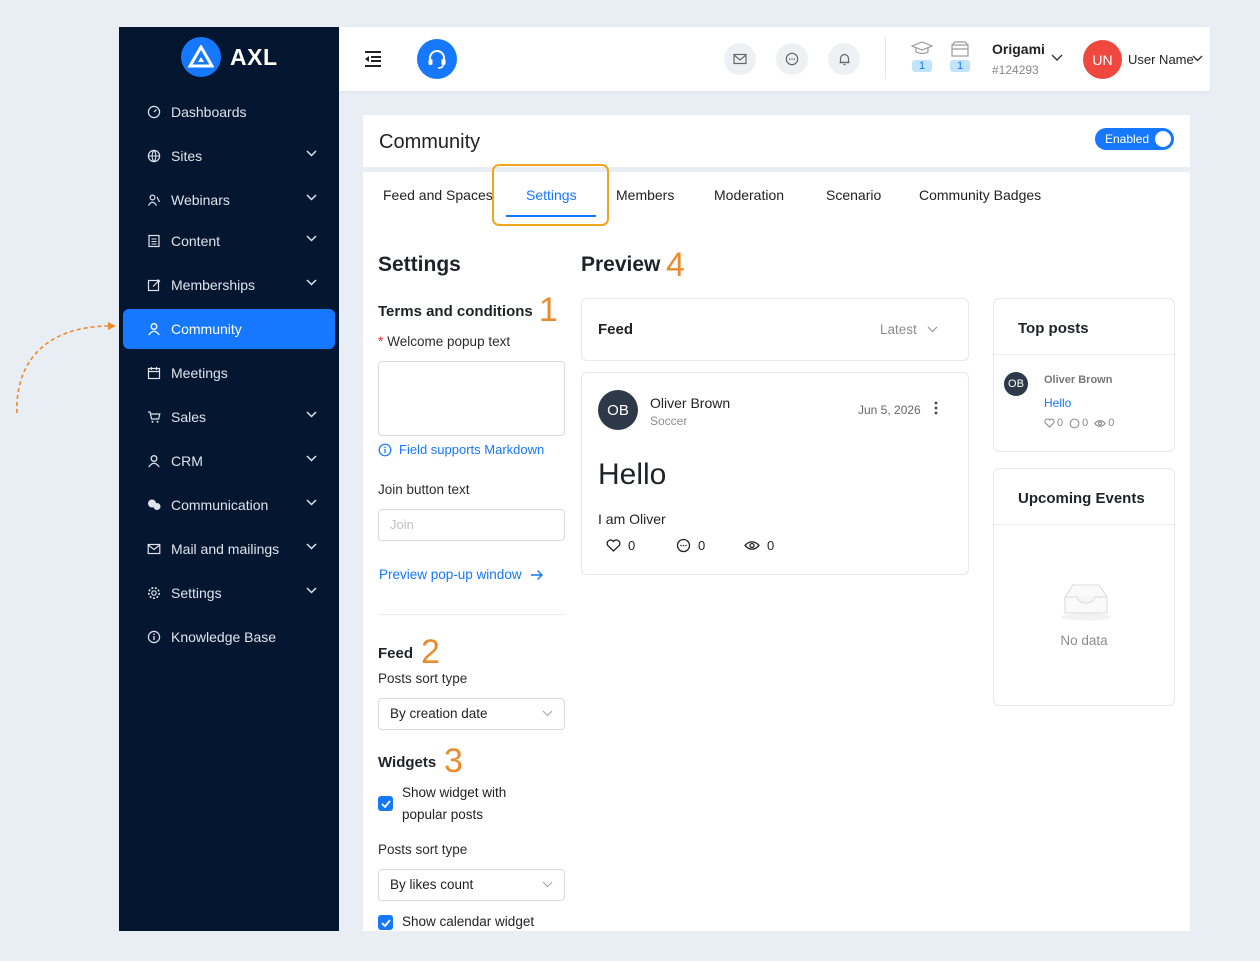 The width and height of the screenshot is (1260, 961). I want to click on edit-icon, so click(154, 285).